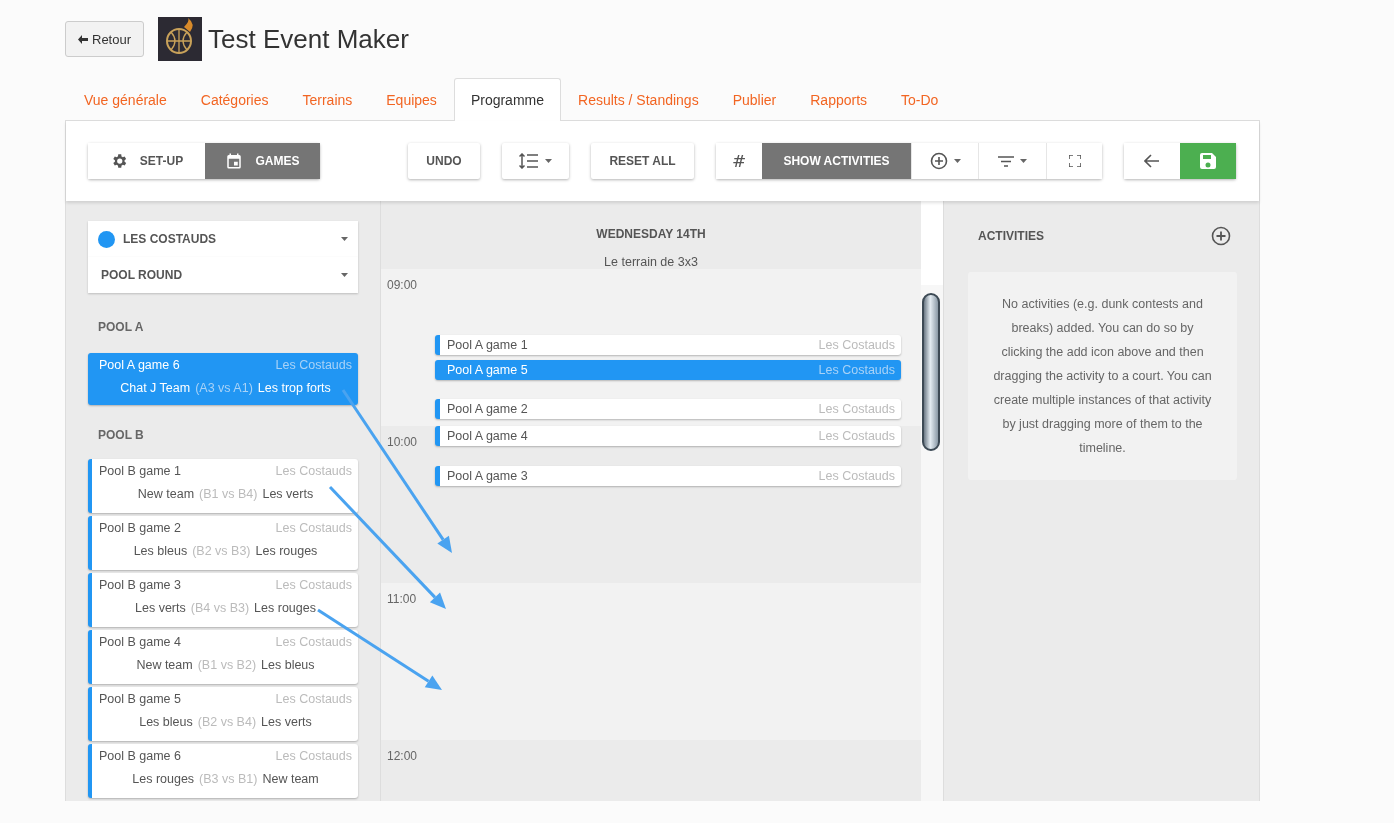 The width and height of the screenshot is (1394, 823). What do you see at coordinates (668, 409) in the screenshot?
I see `scheduled-game: Pool A game 2 Les Costauds` at bounding box center [668, 409].